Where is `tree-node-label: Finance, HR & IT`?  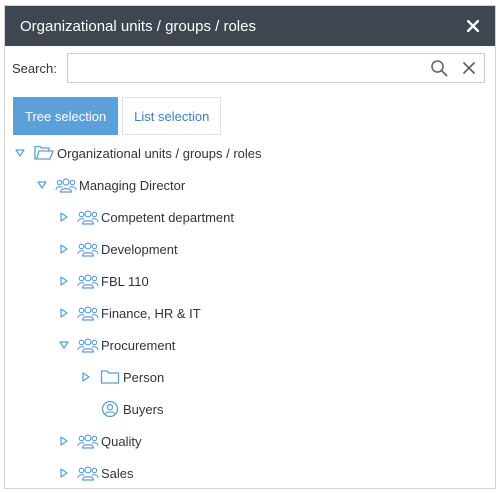
tree-node-label: Finance, HR & IT is located at coordinates (151, 313).